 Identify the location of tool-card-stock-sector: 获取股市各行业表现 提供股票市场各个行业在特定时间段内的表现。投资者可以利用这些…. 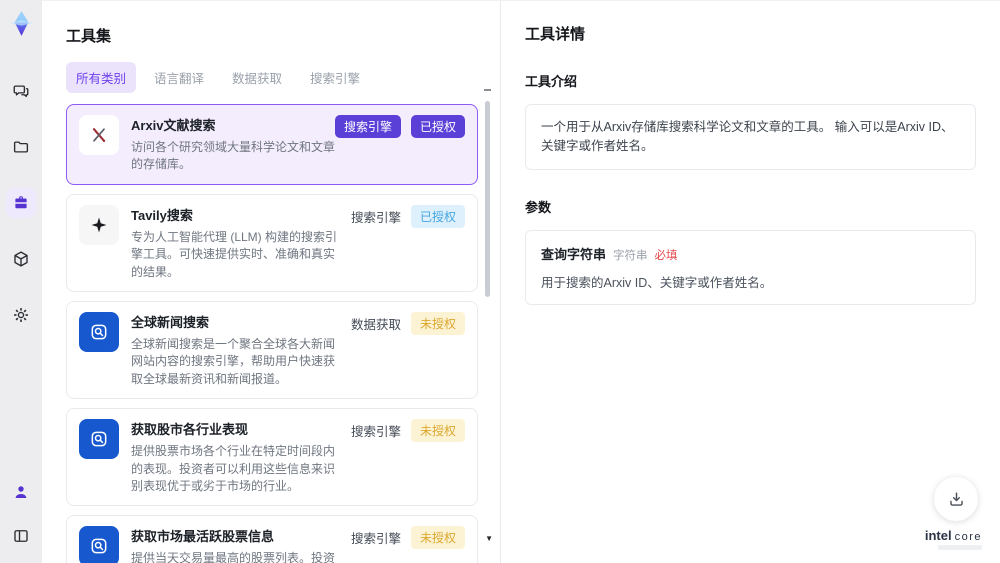
(272, 457).